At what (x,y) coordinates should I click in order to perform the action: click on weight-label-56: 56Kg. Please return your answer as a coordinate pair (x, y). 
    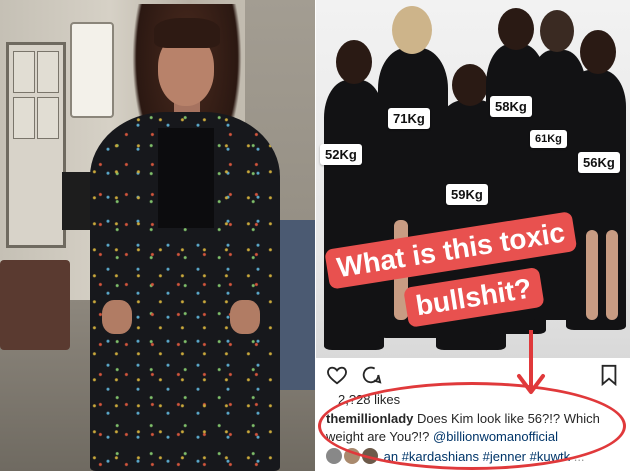
    Looking at the image, I should click on (599, 162).